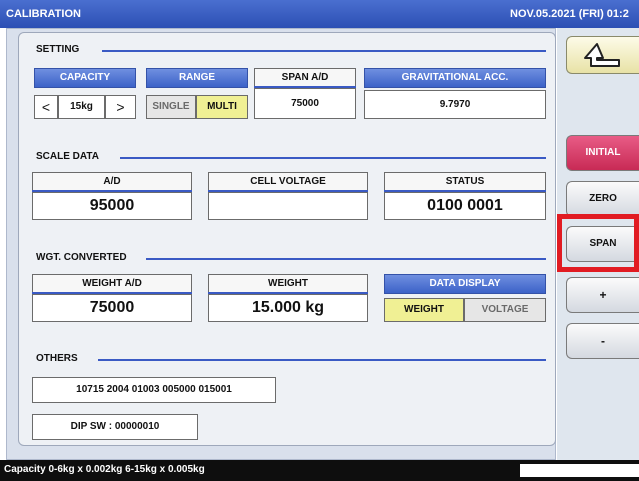  What do you see at coordinates (465, 181) in the screenshot?
I see `status-header: STATUS` at bounding box center [465, 181].